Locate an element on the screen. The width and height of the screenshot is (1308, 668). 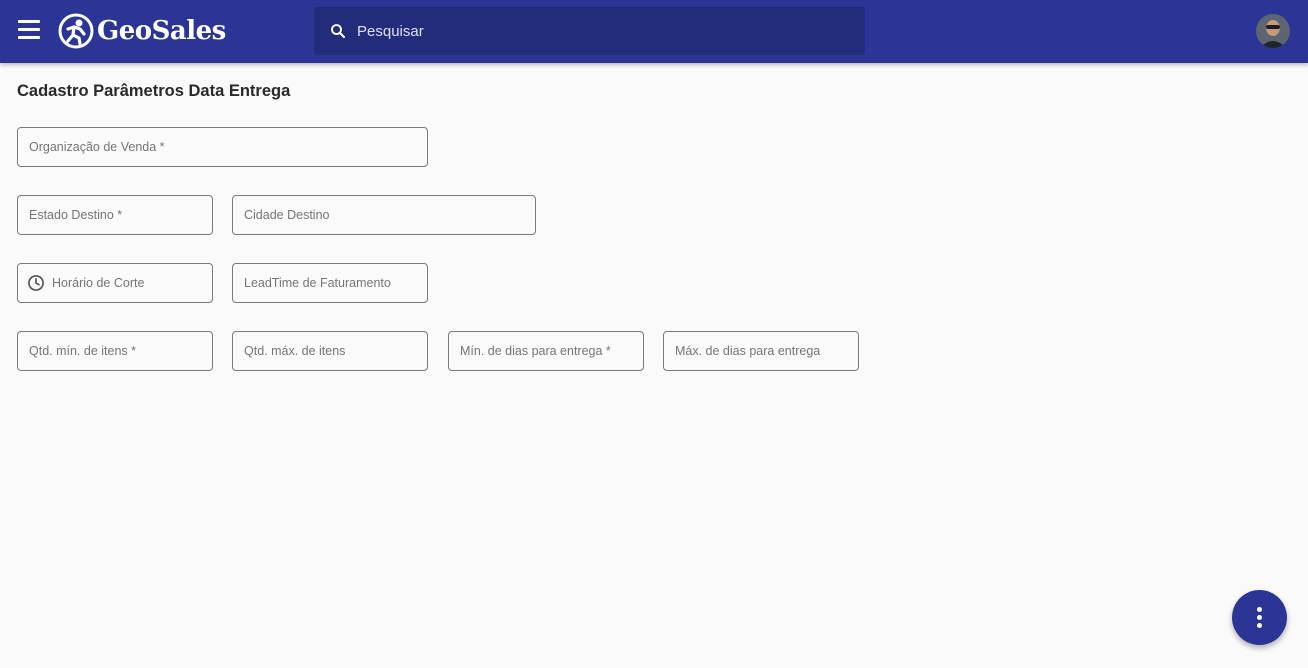
estado-destino-field is located at coordinates (115, 215).